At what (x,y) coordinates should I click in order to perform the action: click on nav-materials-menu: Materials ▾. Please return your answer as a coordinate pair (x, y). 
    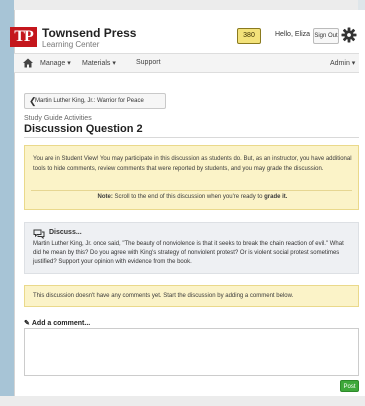
    Looking at the image, I should click on (99, 63).